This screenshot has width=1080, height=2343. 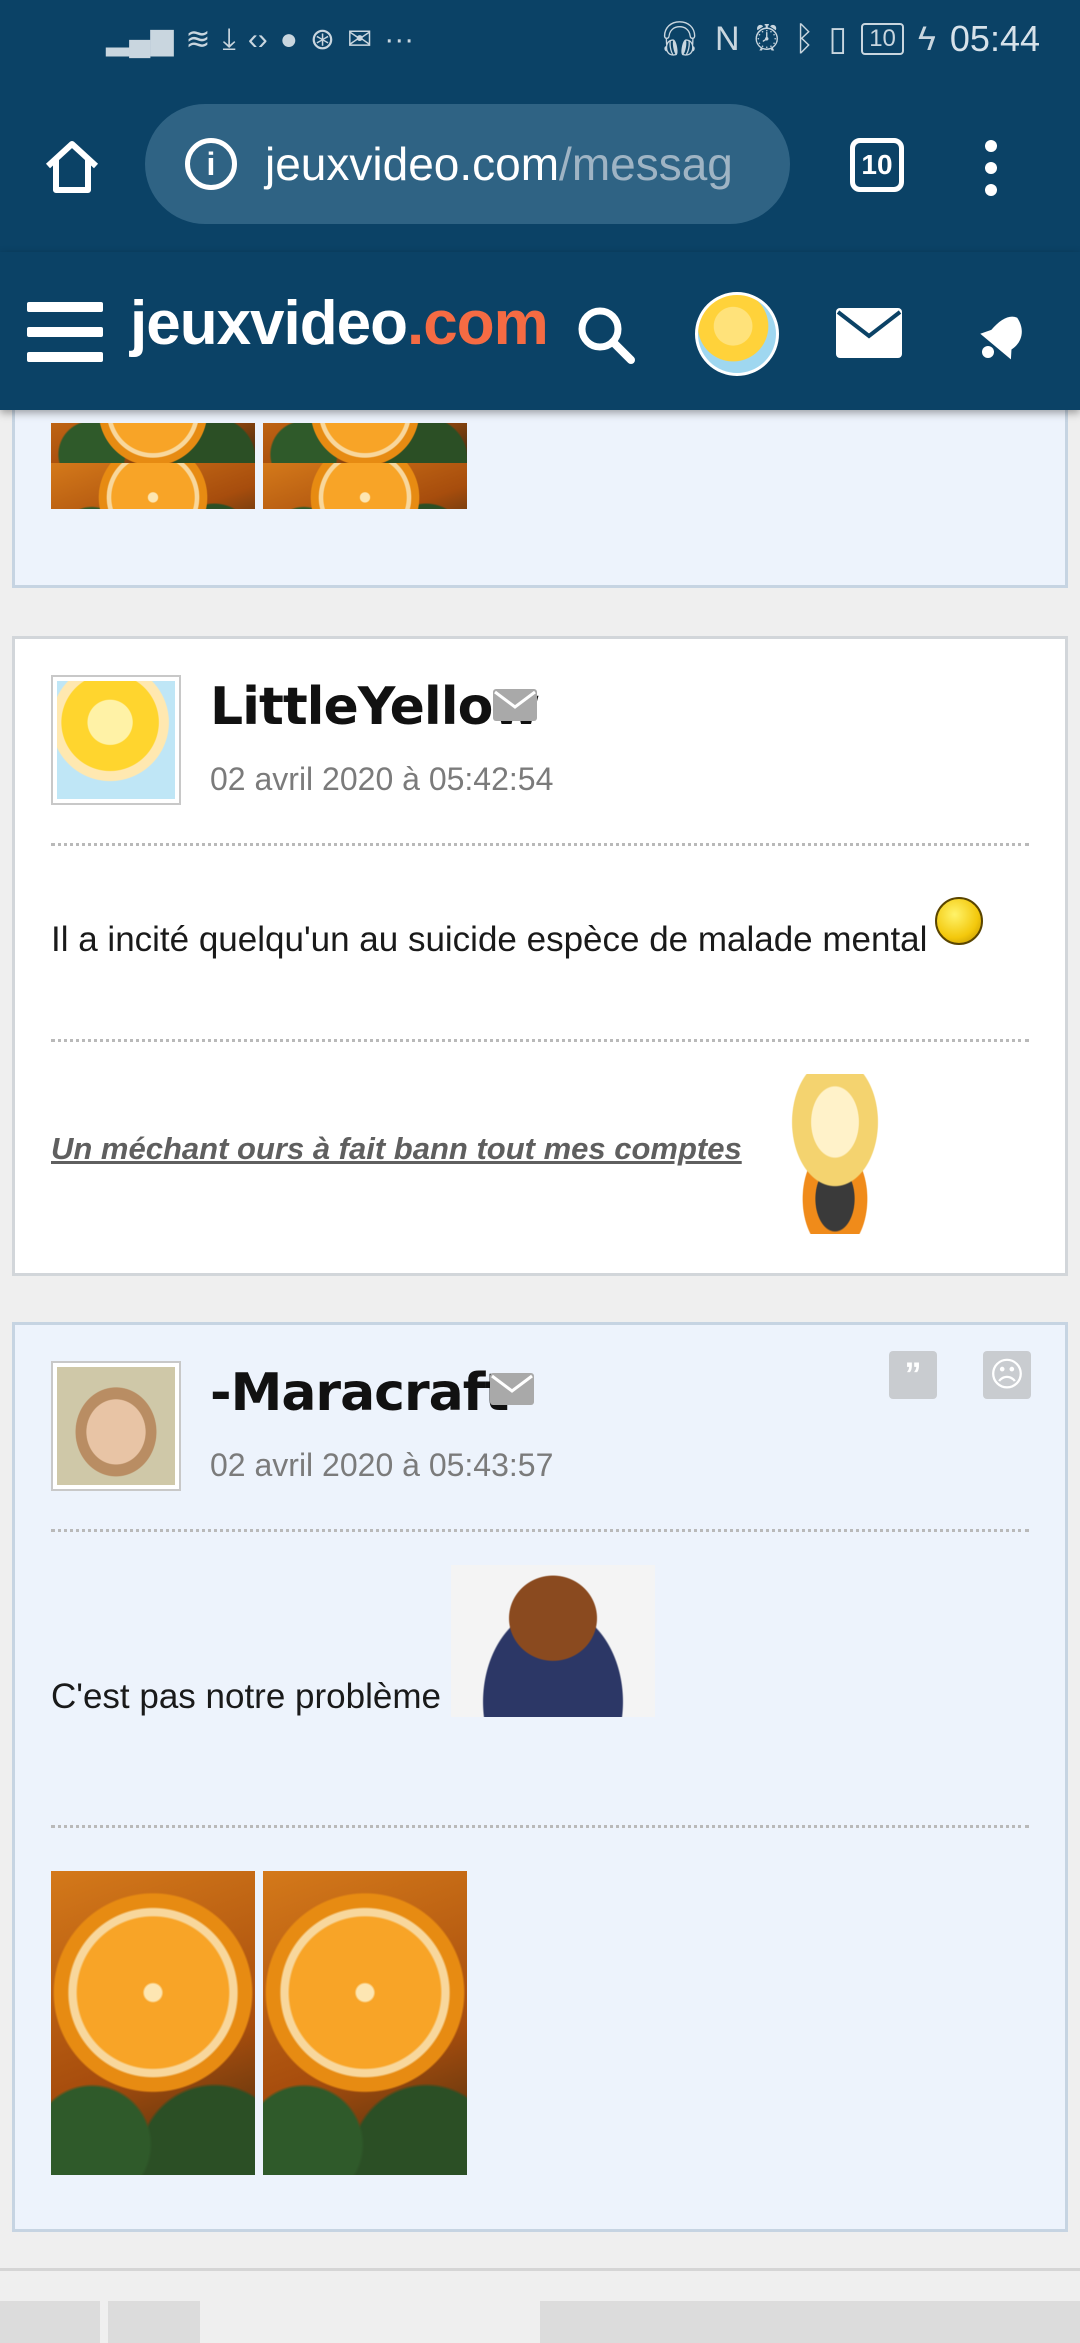 I want to click on charging-icon: ϟ, so click(x=926, y=38).